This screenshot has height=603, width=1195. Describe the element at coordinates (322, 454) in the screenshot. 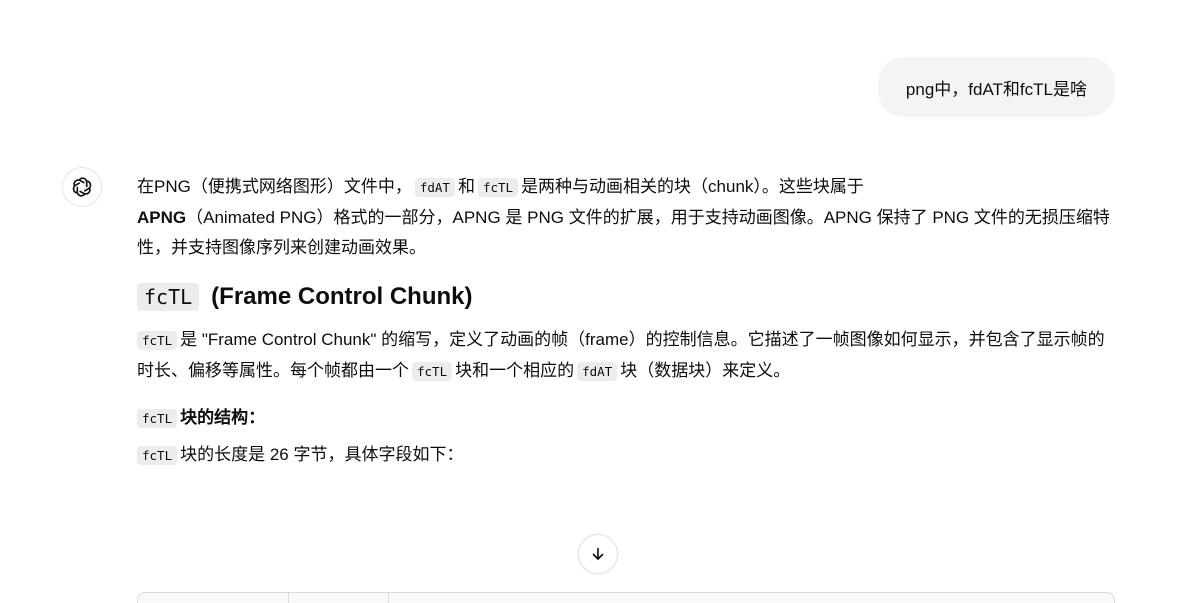

I see `structure-length-sentence: 块的长度是 26 字节，具体字段如下：` at that location.